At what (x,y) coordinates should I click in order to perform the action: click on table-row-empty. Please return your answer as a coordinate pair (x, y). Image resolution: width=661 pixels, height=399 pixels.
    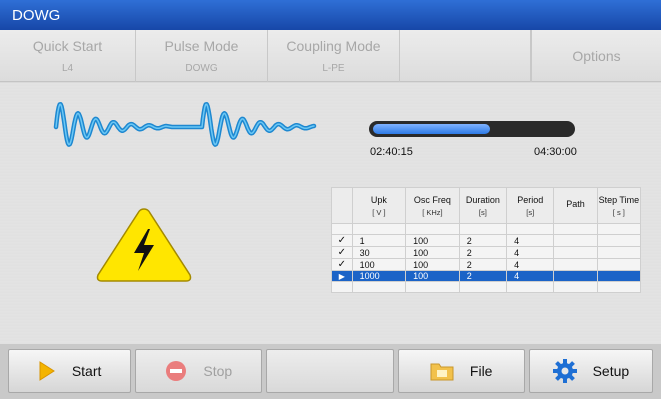
    Looking at the image, I should click on (486, 287).